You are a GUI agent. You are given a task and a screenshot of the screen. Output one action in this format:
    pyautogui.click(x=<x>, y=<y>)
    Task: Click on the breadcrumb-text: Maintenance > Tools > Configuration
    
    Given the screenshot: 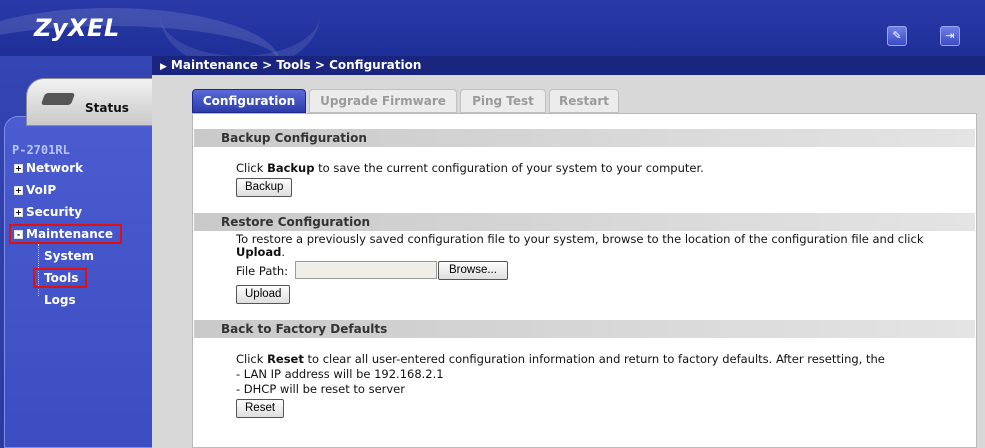 What is the action you would take?
    pyautogui.click(x=296, y=65)
    